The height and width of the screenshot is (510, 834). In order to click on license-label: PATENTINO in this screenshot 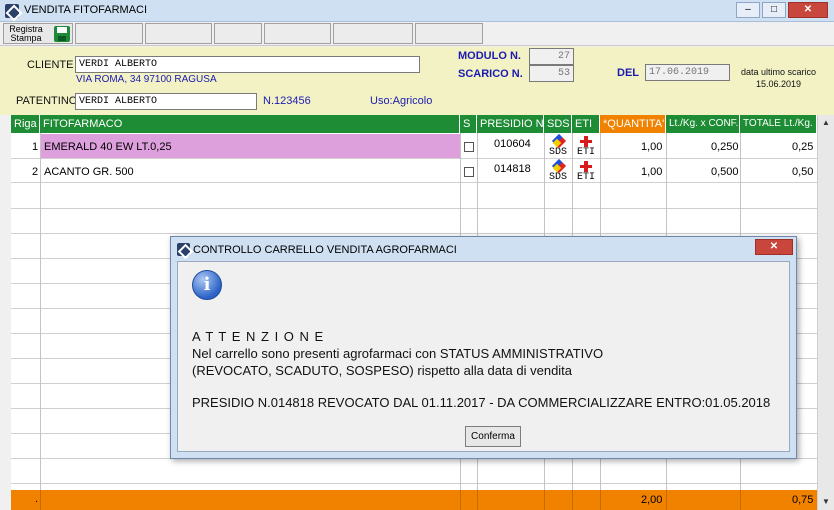, I will do `click(47, 101)`.